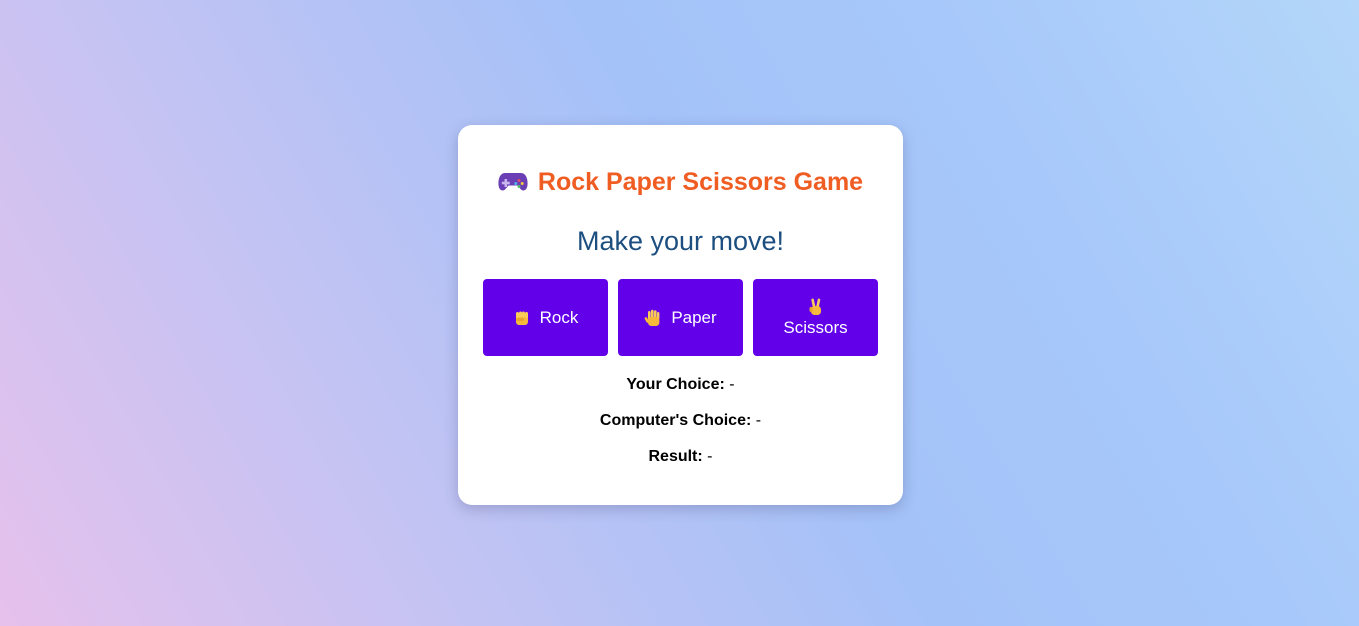  I want to click on your-choice-line: Your Choice: -, so click(680, 385).